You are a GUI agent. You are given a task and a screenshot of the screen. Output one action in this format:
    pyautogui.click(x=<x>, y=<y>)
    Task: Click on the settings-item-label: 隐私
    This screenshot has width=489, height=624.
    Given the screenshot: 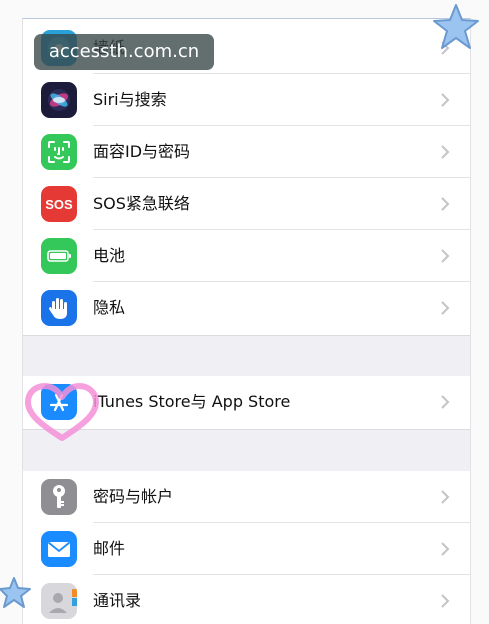 What is the action you would take?
    pyautogui.click(x=109, y=307)
    